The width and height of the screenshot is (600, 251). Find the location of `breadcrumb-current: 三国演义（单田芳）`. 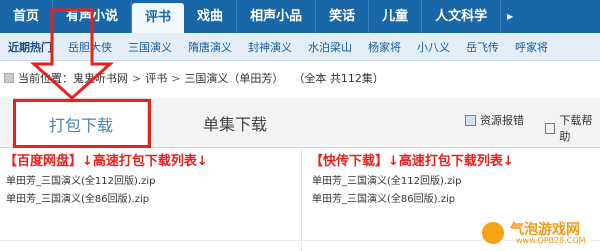

breadcrumb-current: 三国演义（单田芳） is located at coordinates (234, 78).